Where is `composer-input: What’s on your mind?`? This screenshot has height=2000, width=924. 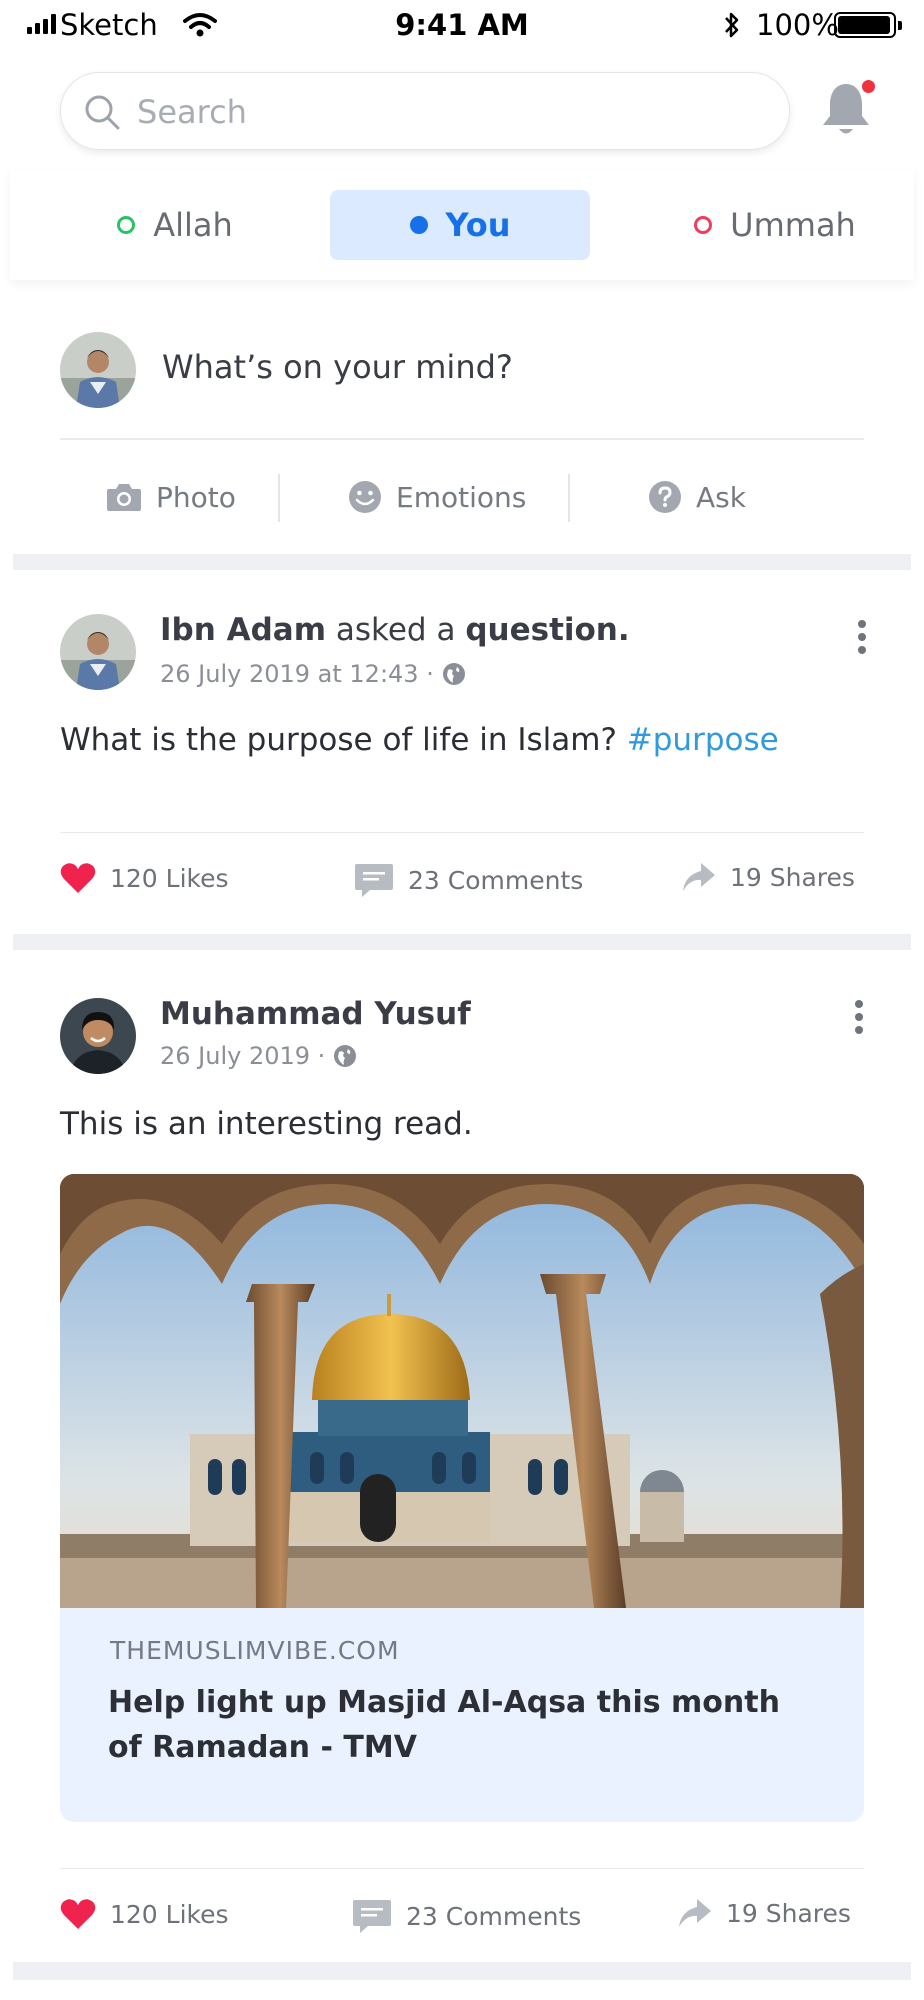 composer-input: What’s on your mind? is located at coordinates (337, 367).